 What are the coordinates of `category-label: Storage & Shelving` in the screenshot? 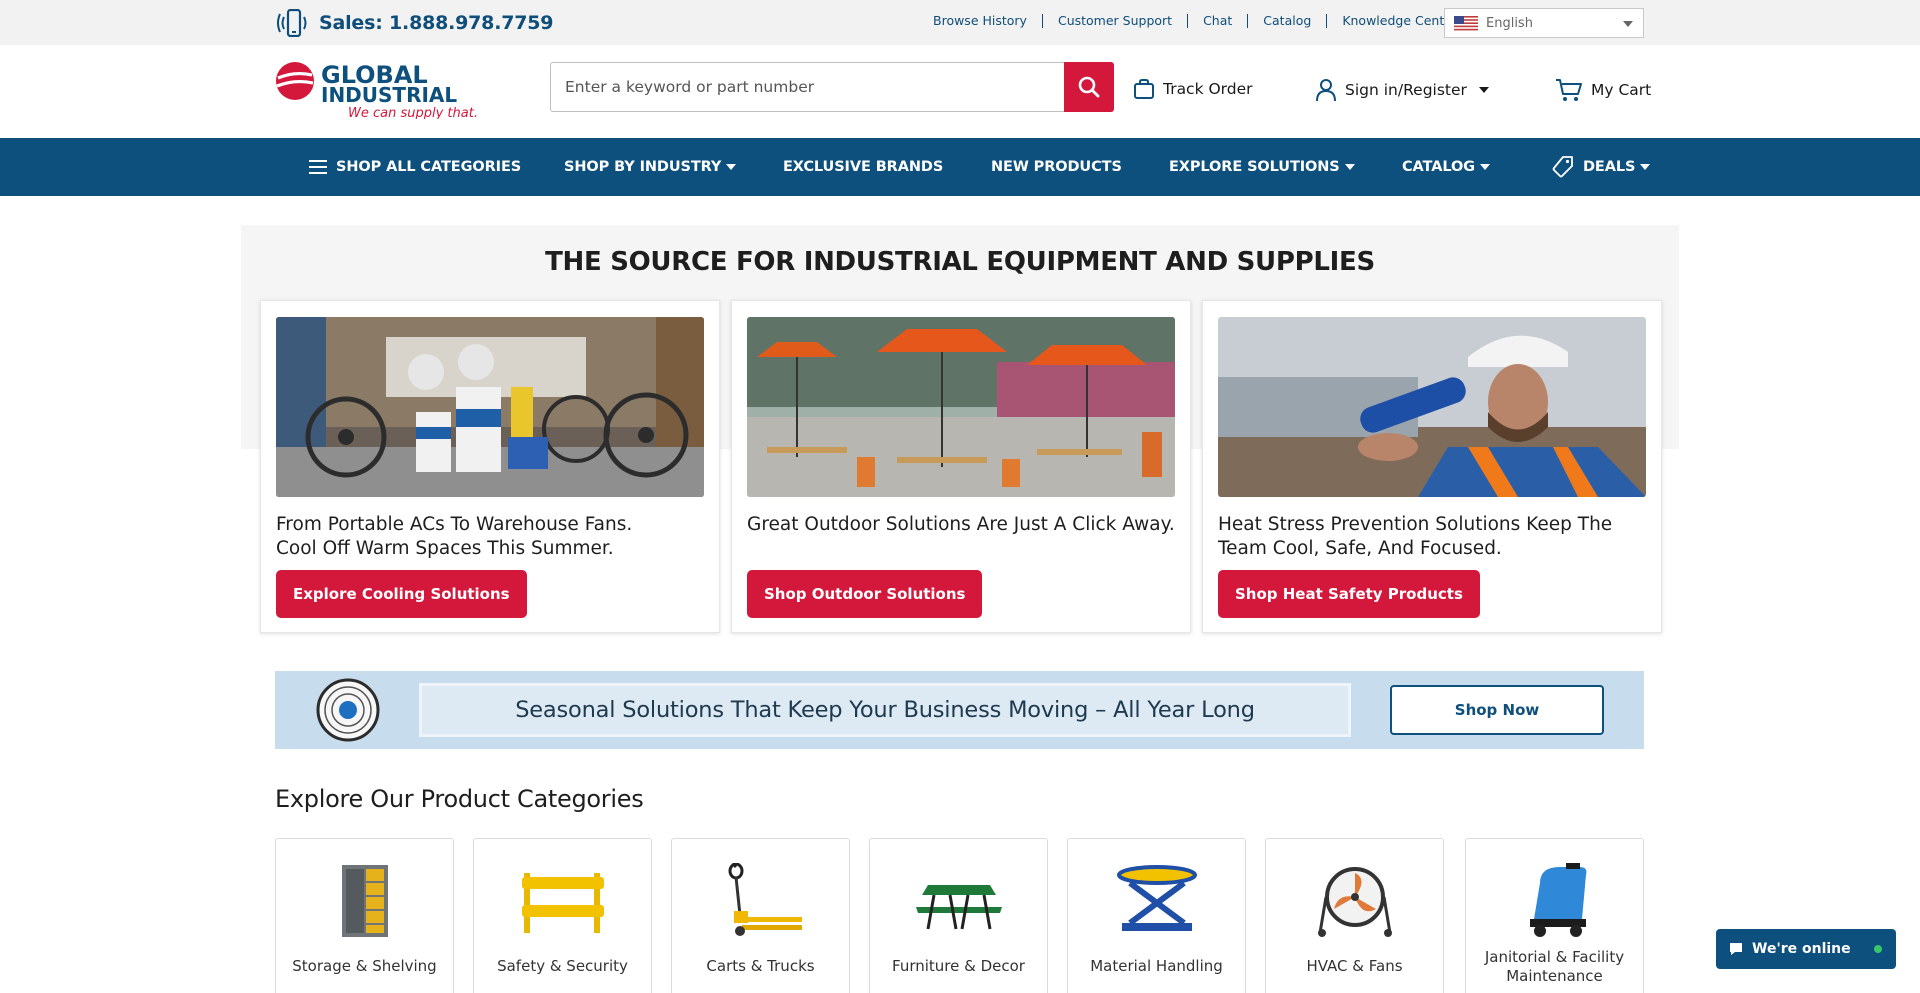 It's located at (364, 966).